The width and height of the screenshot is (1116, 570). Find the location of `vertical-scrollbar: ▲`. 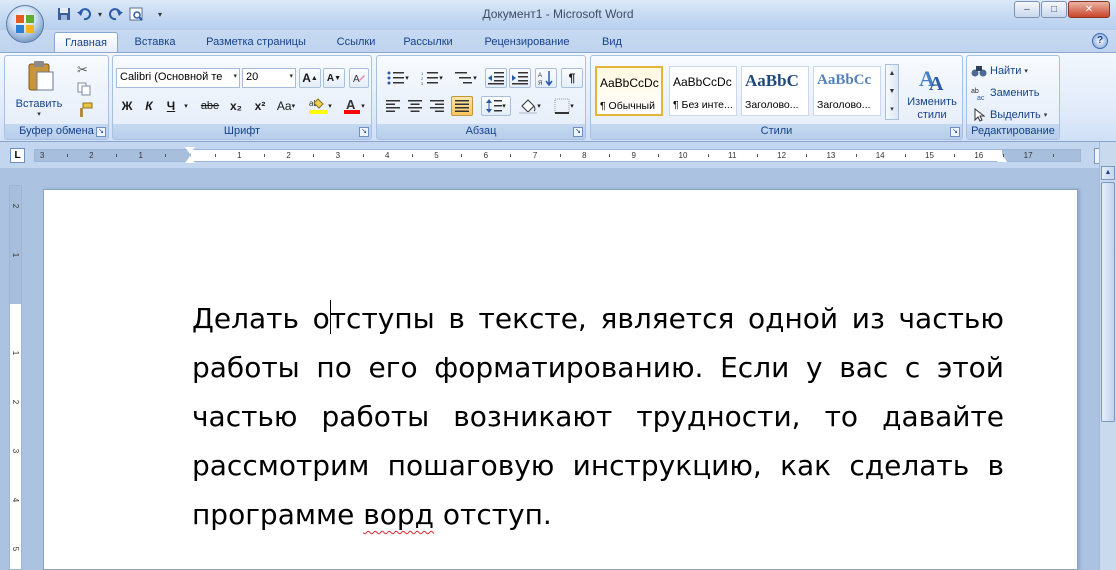

vertical-scrollbar: ▲ is located at coordinates (1107, 356).